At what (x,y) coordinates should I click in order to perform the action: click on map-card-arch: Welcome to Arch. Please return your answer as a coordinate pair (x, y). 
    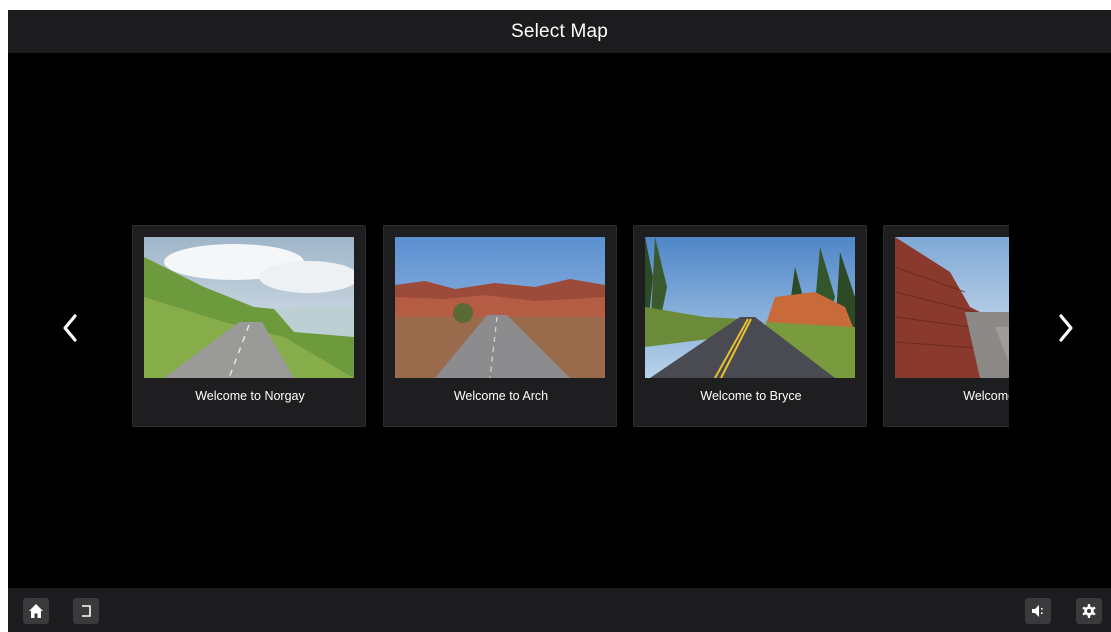
    Looking at the image, I should click on (500, 326).